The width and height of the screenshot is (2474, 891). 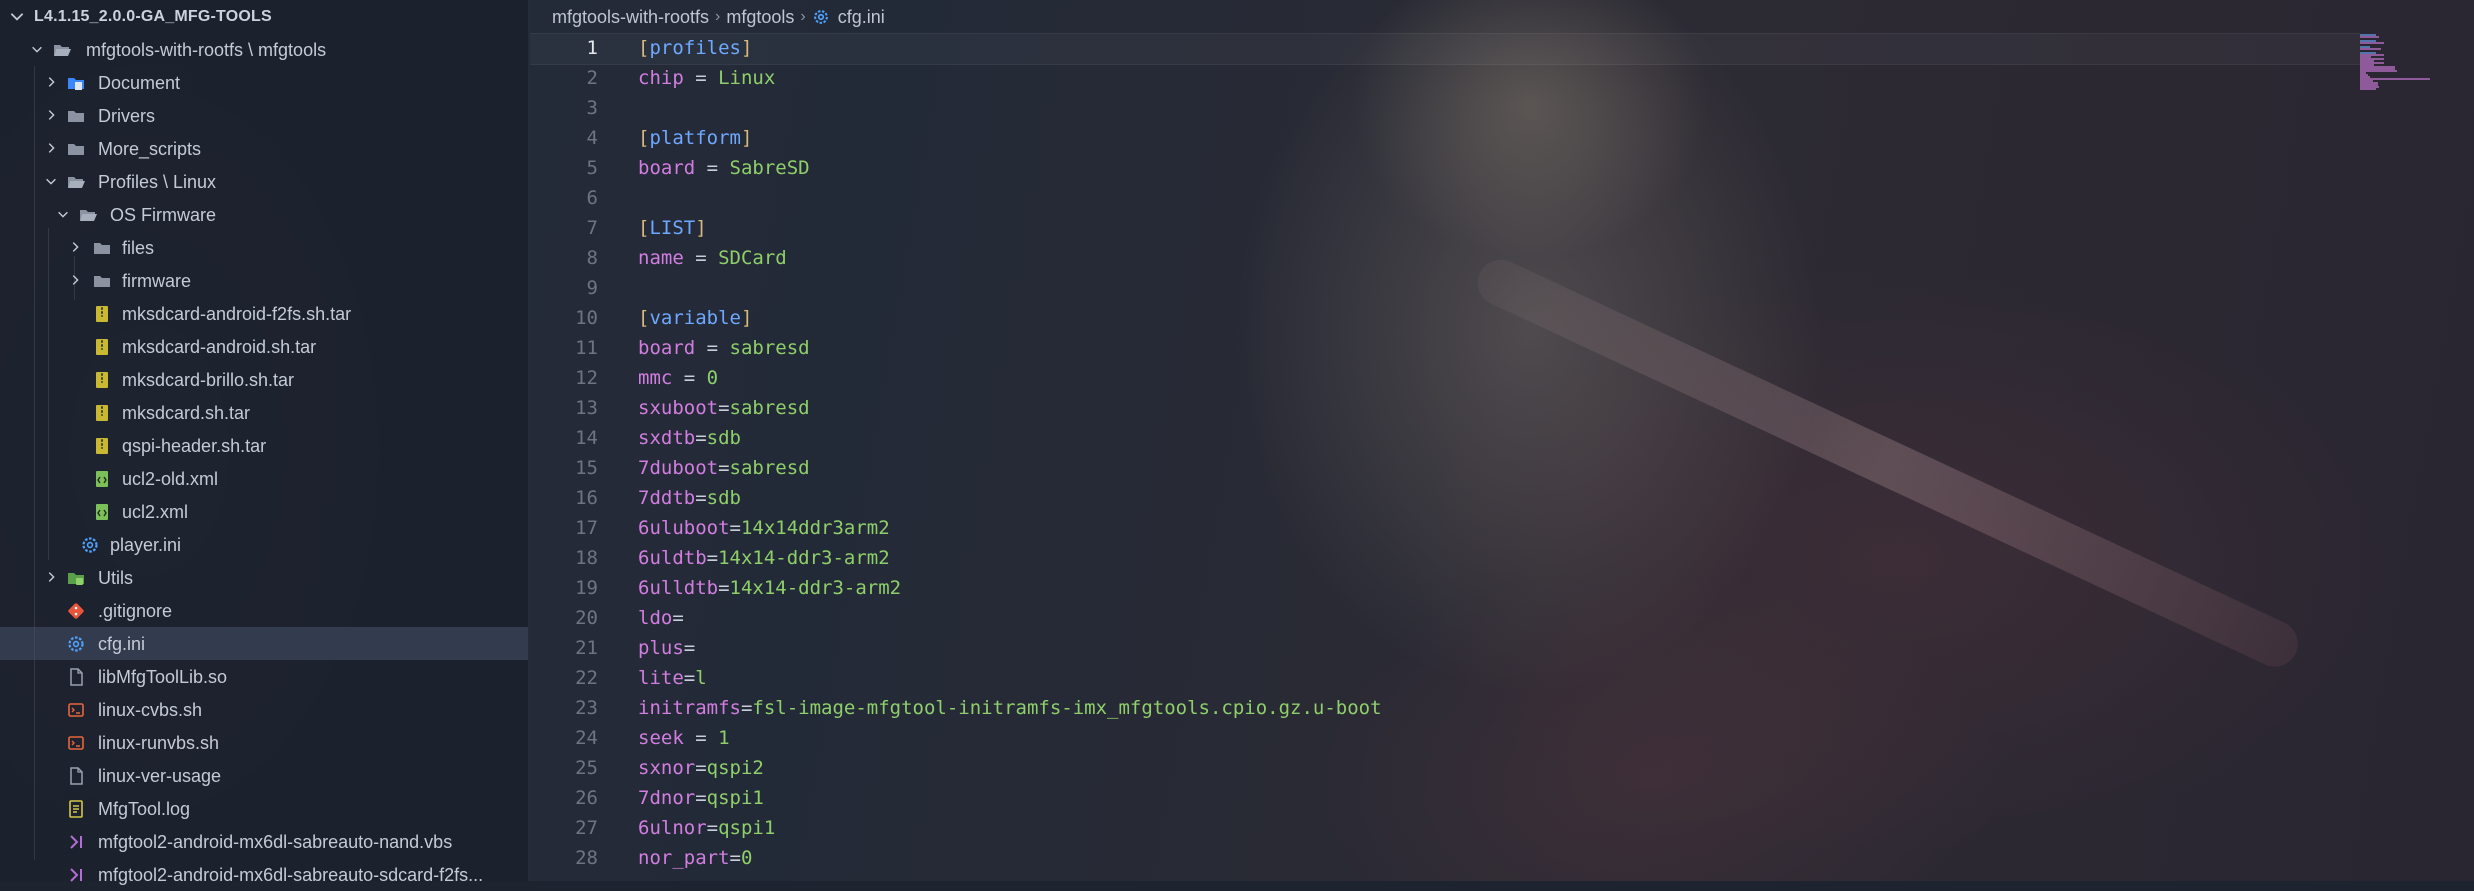 What do you see at coordinates (712, 258) in the screenshot?
I see `code-text: name = SDCard` at bounding box center [712, 258].